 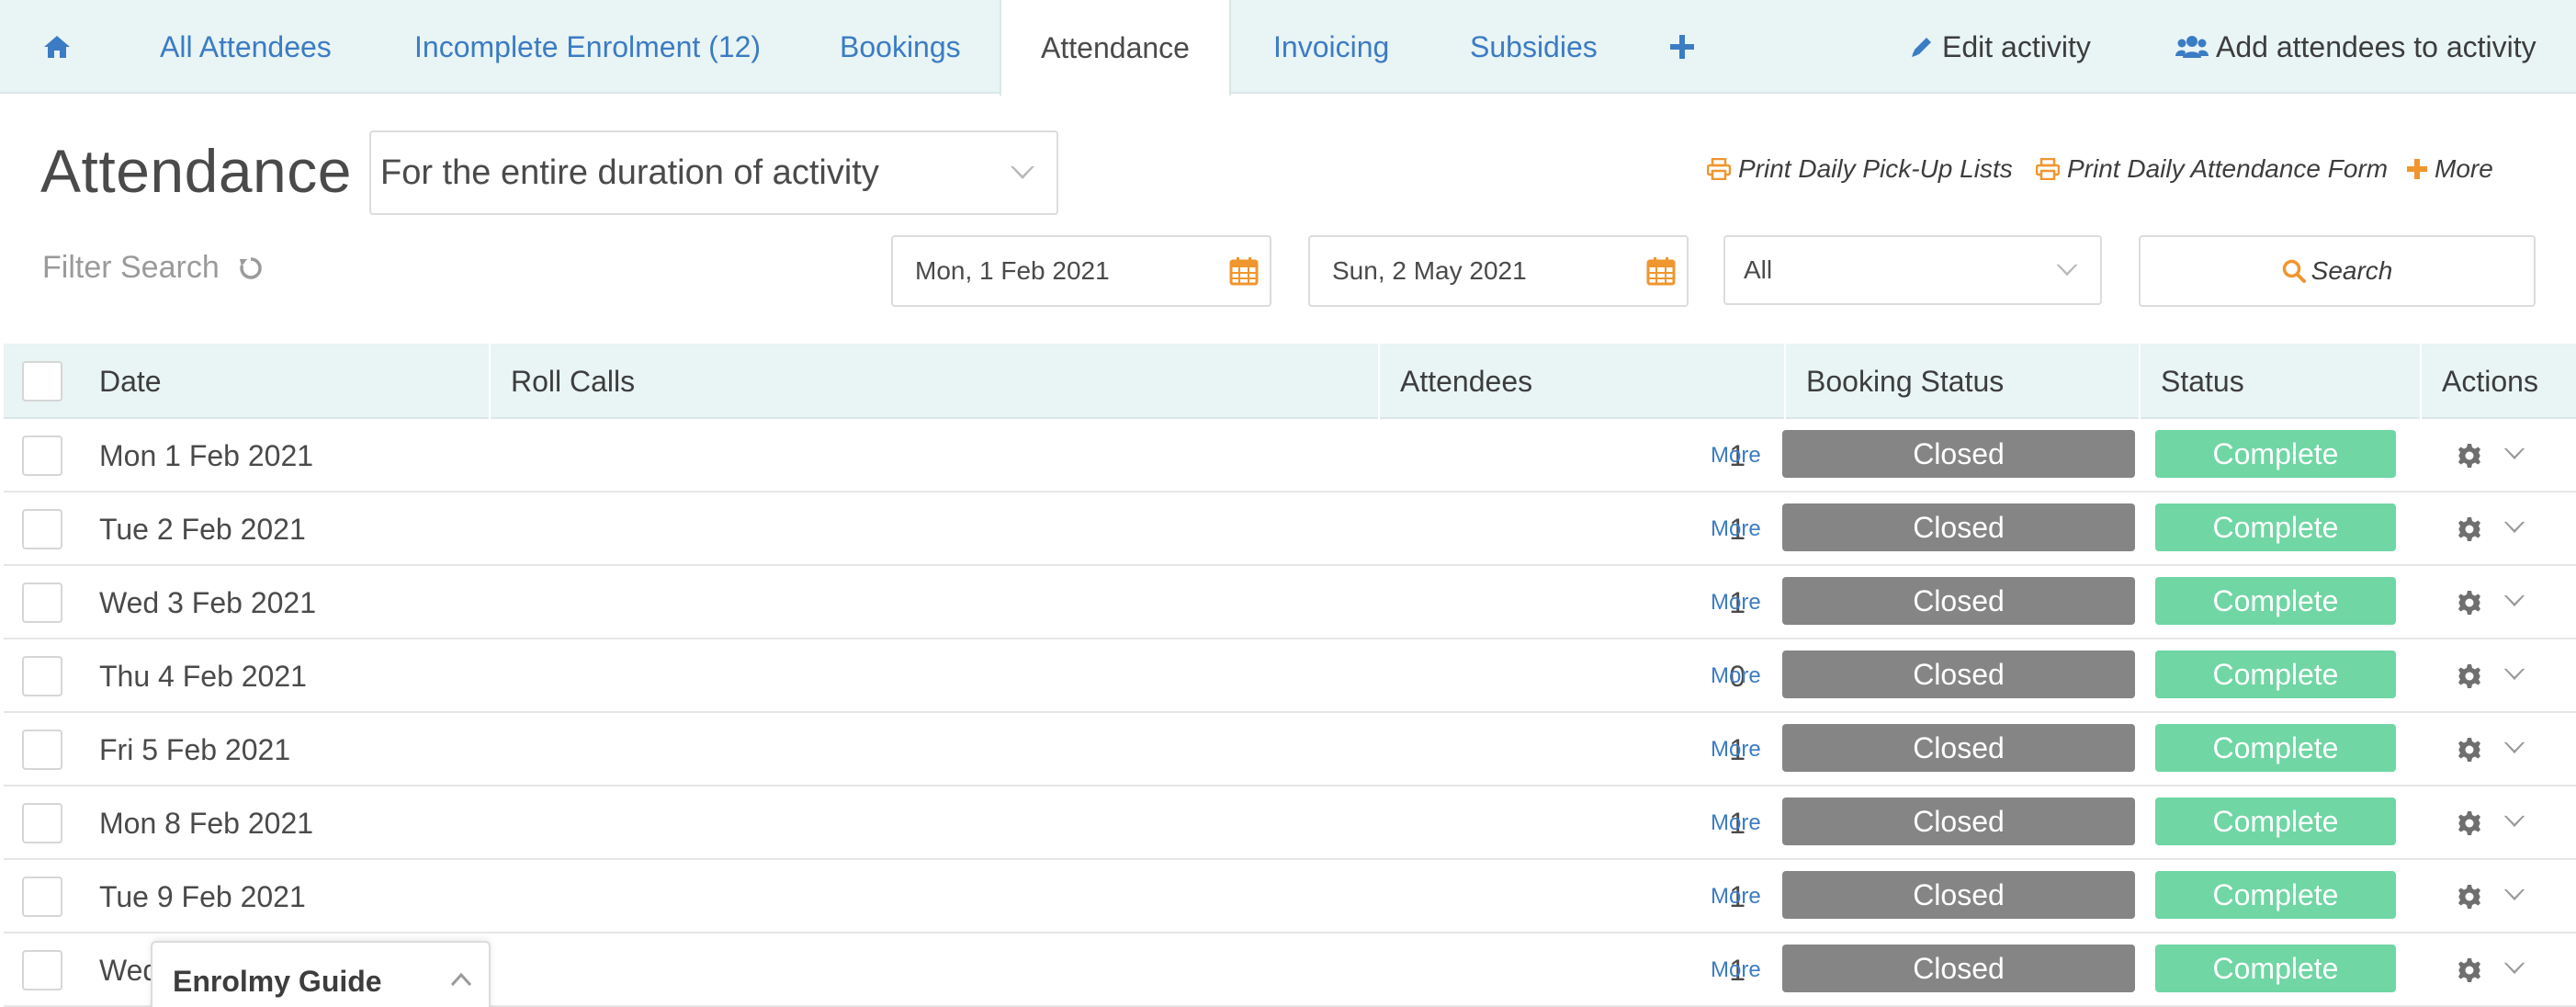 I want to click on start-date-input: Mon, 1 Feb 2021, so click(x=1081, y=271).